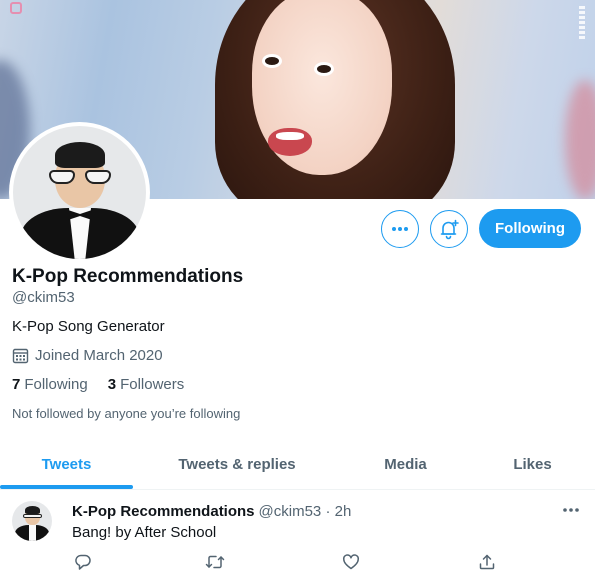 The height and width of the screenshot is (582, 595). Describe the element at coordinates (305, 511) in the screenshot. I see `tweet-meta: @ckim53 · 2h` at that location.